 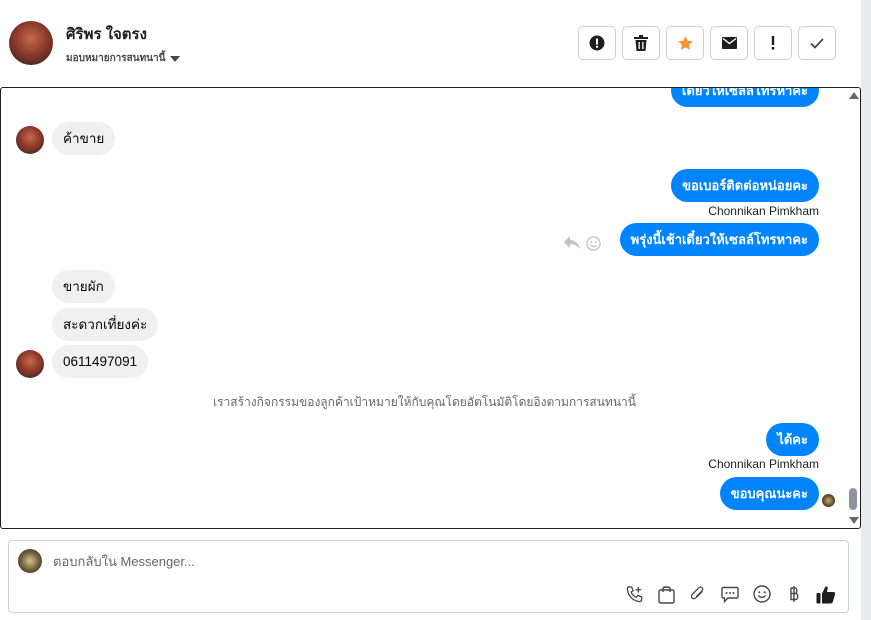 I want to click on contact-name: ศิริพร ใจตรง, so click(x=106, y=34).